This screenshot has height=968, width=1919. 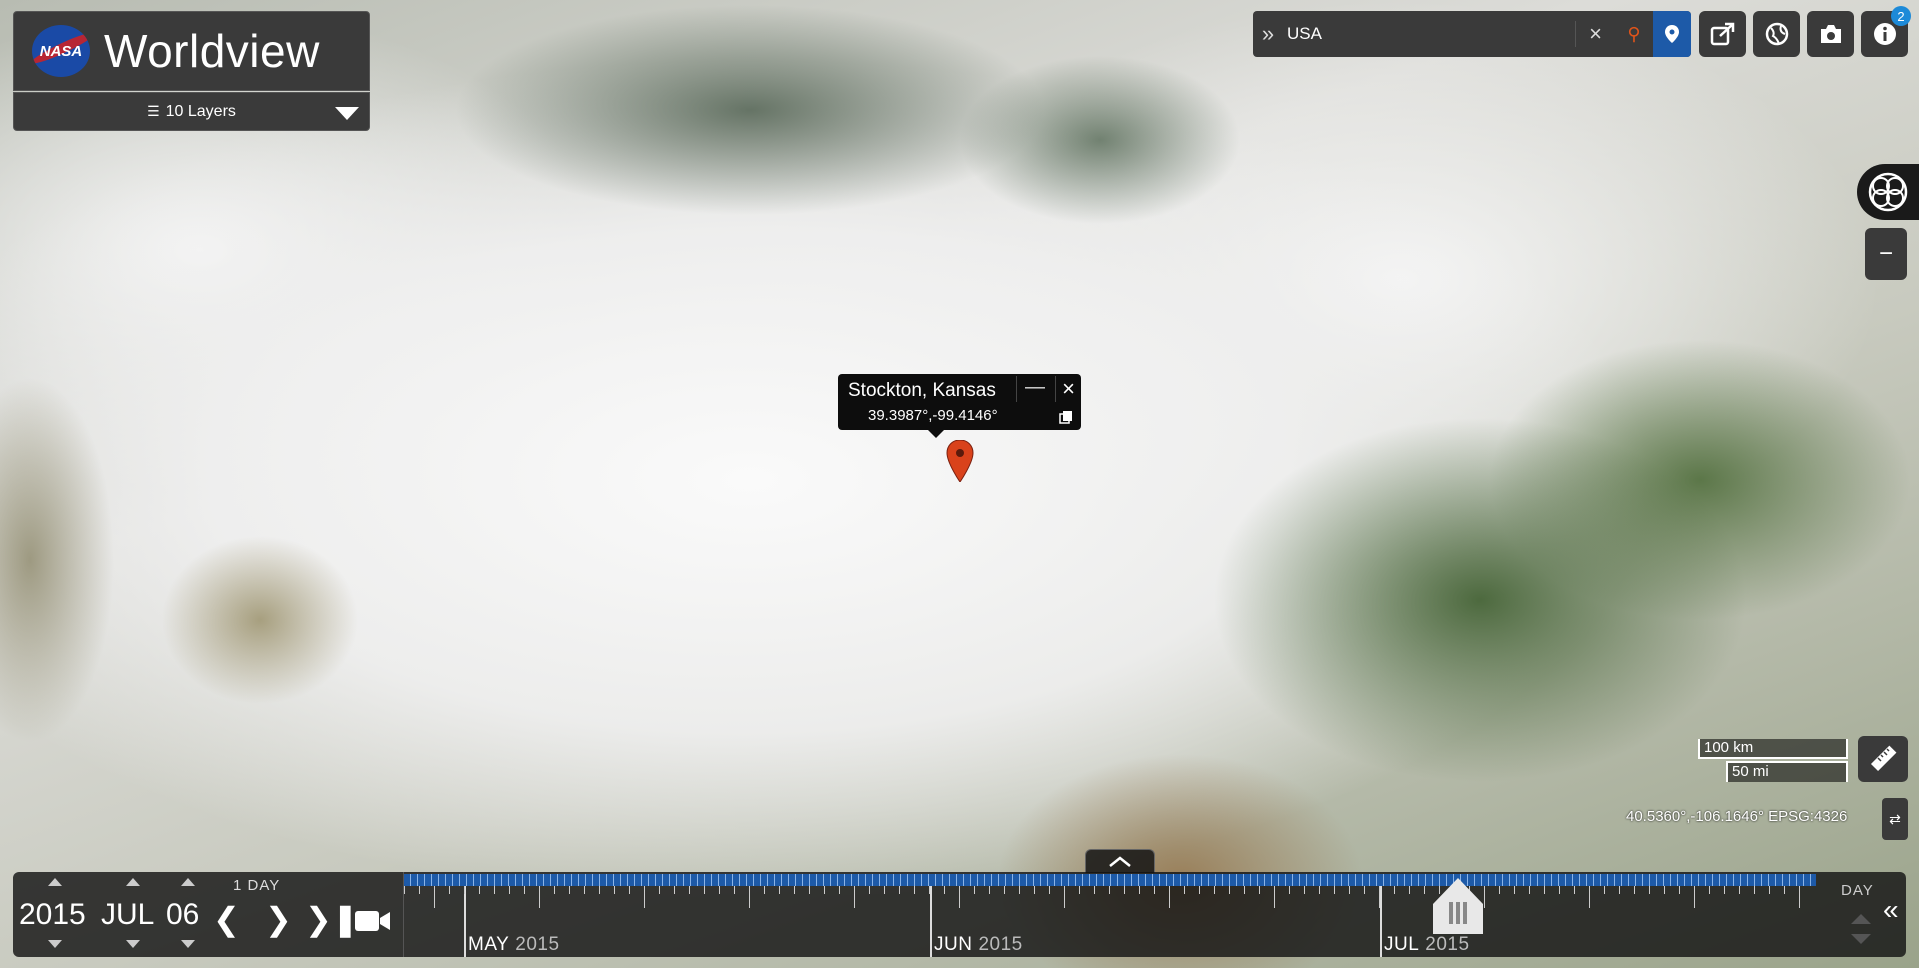 I want to click on copy-icon, so click(x=1066, y=417).